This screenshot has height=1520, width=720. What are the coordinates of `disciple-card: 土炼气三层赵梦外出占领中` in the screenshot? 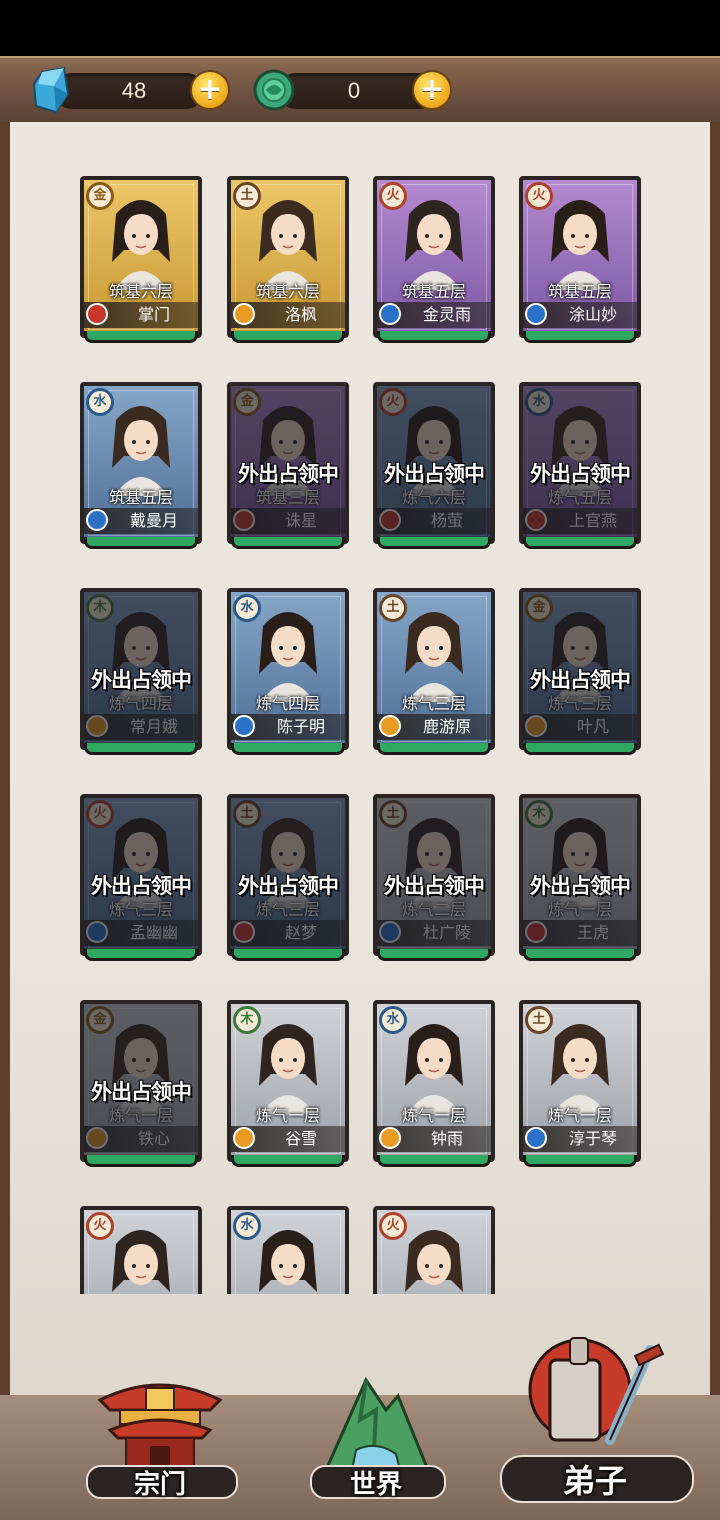 It's located at (288, 880).